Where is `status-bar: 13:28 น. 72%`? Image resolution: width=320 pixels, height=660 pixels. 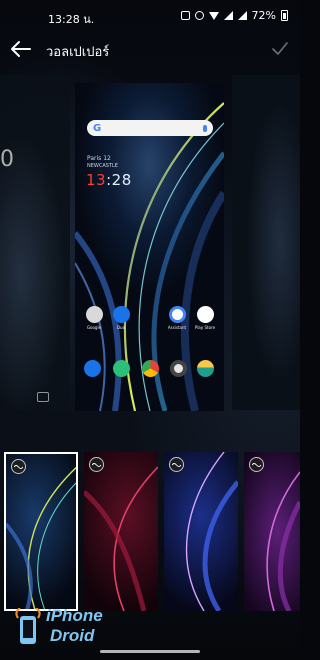 status-bar: 13:28 น. 72% is located at coordinates (150, 16).